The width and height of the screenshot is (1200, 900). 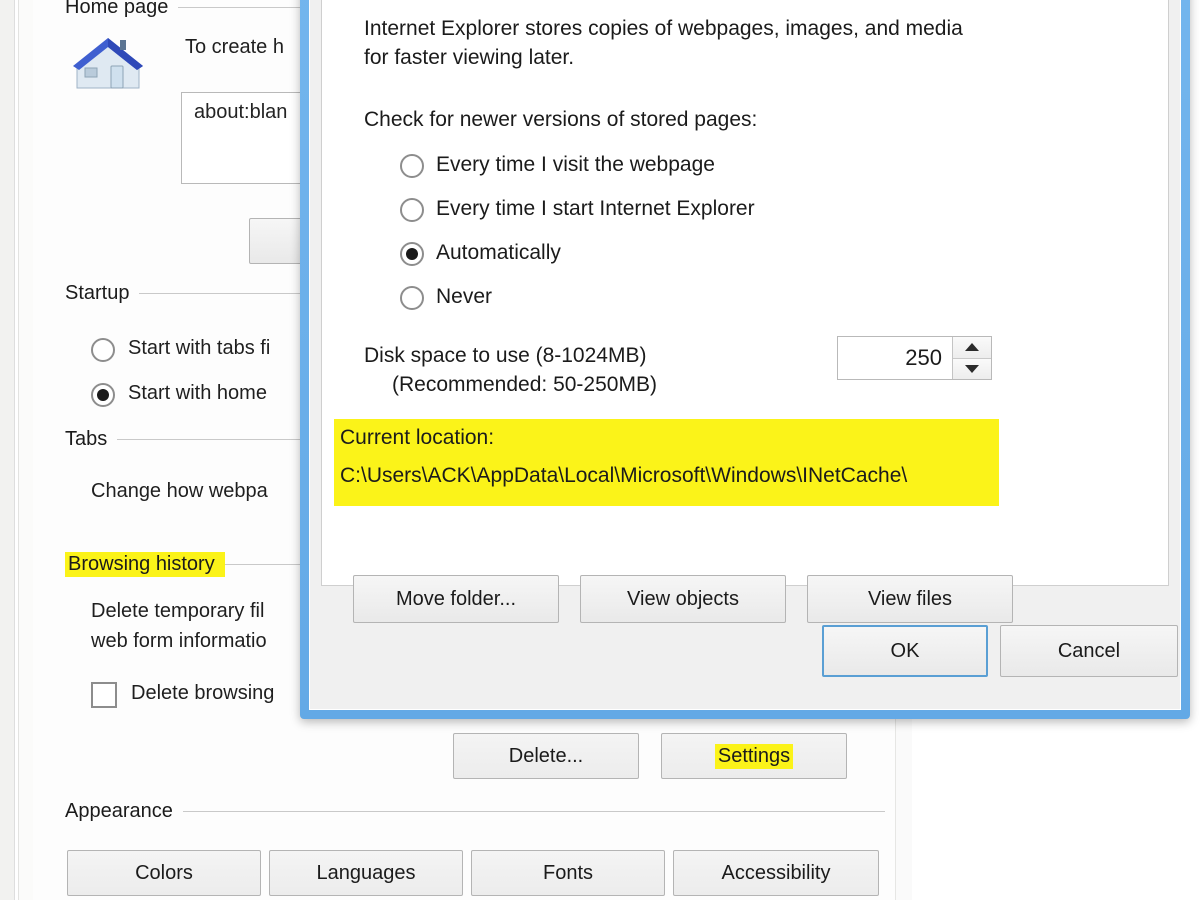 What do you see at coordinates (178, 611) in the screenshot?
I see `browsing-history-description-line1: Delete temporary fil` at bounding box center [178, 611].